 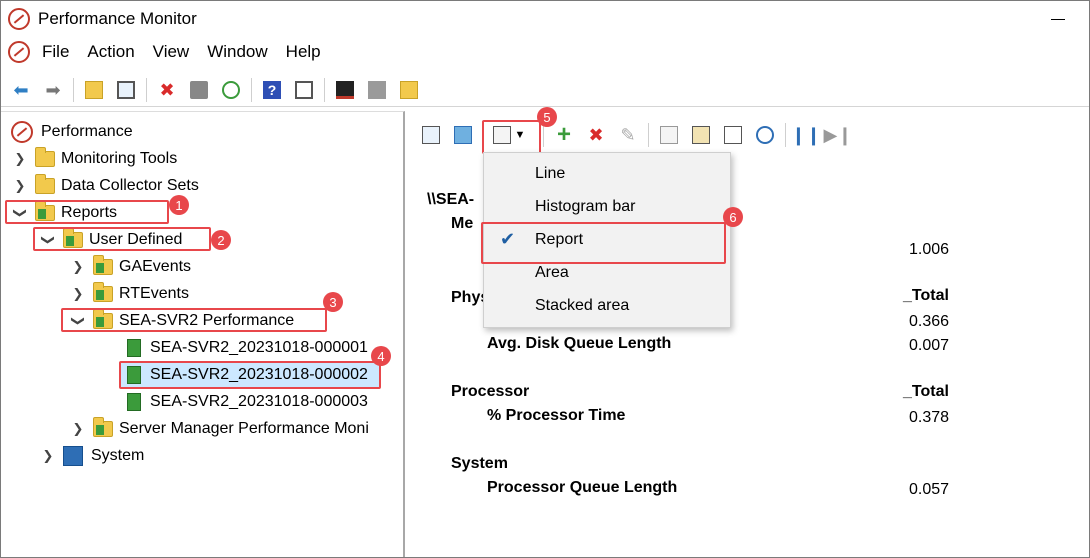 What do you see at coordinates (259, 401) in the screenshot?
I see `tree-label: SEA-SVR2_20231018-000003` at bounding box center [259, 401].